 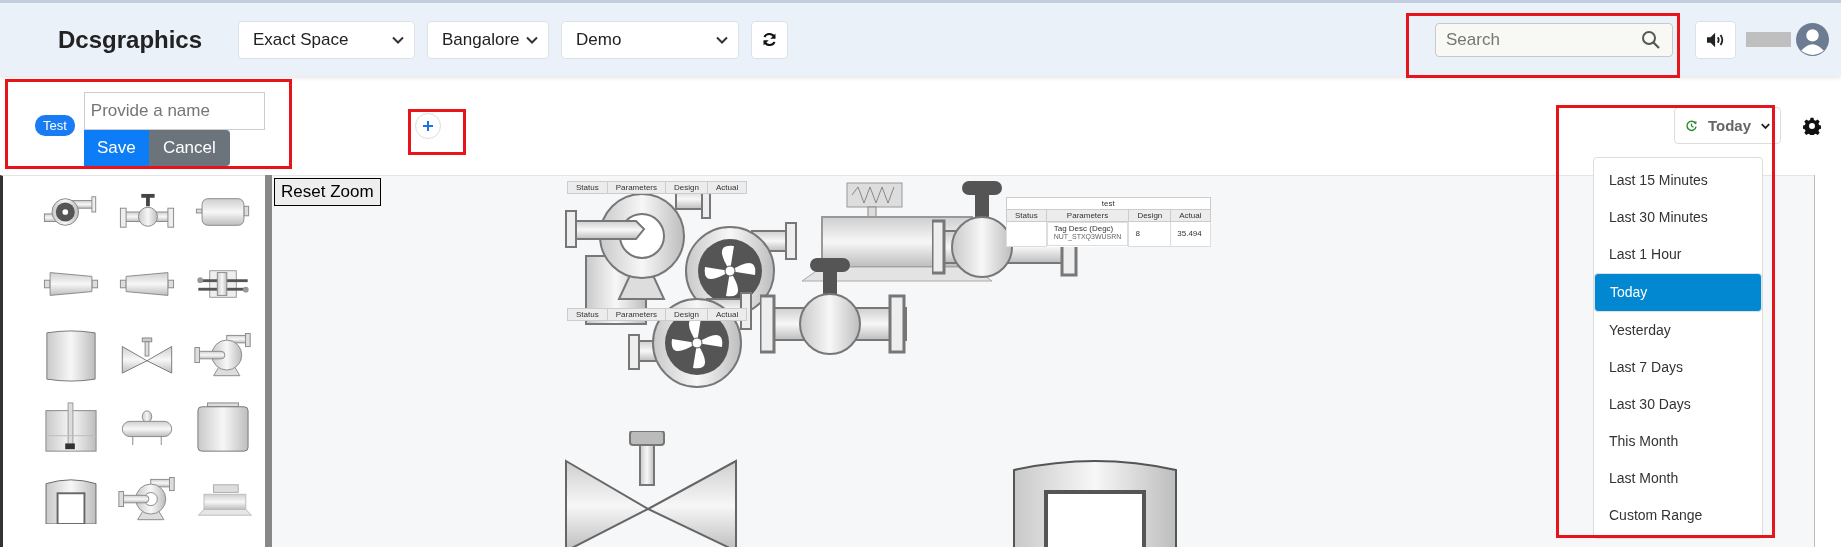 I want to click on save-button: Save, so click(x=116, y=147).